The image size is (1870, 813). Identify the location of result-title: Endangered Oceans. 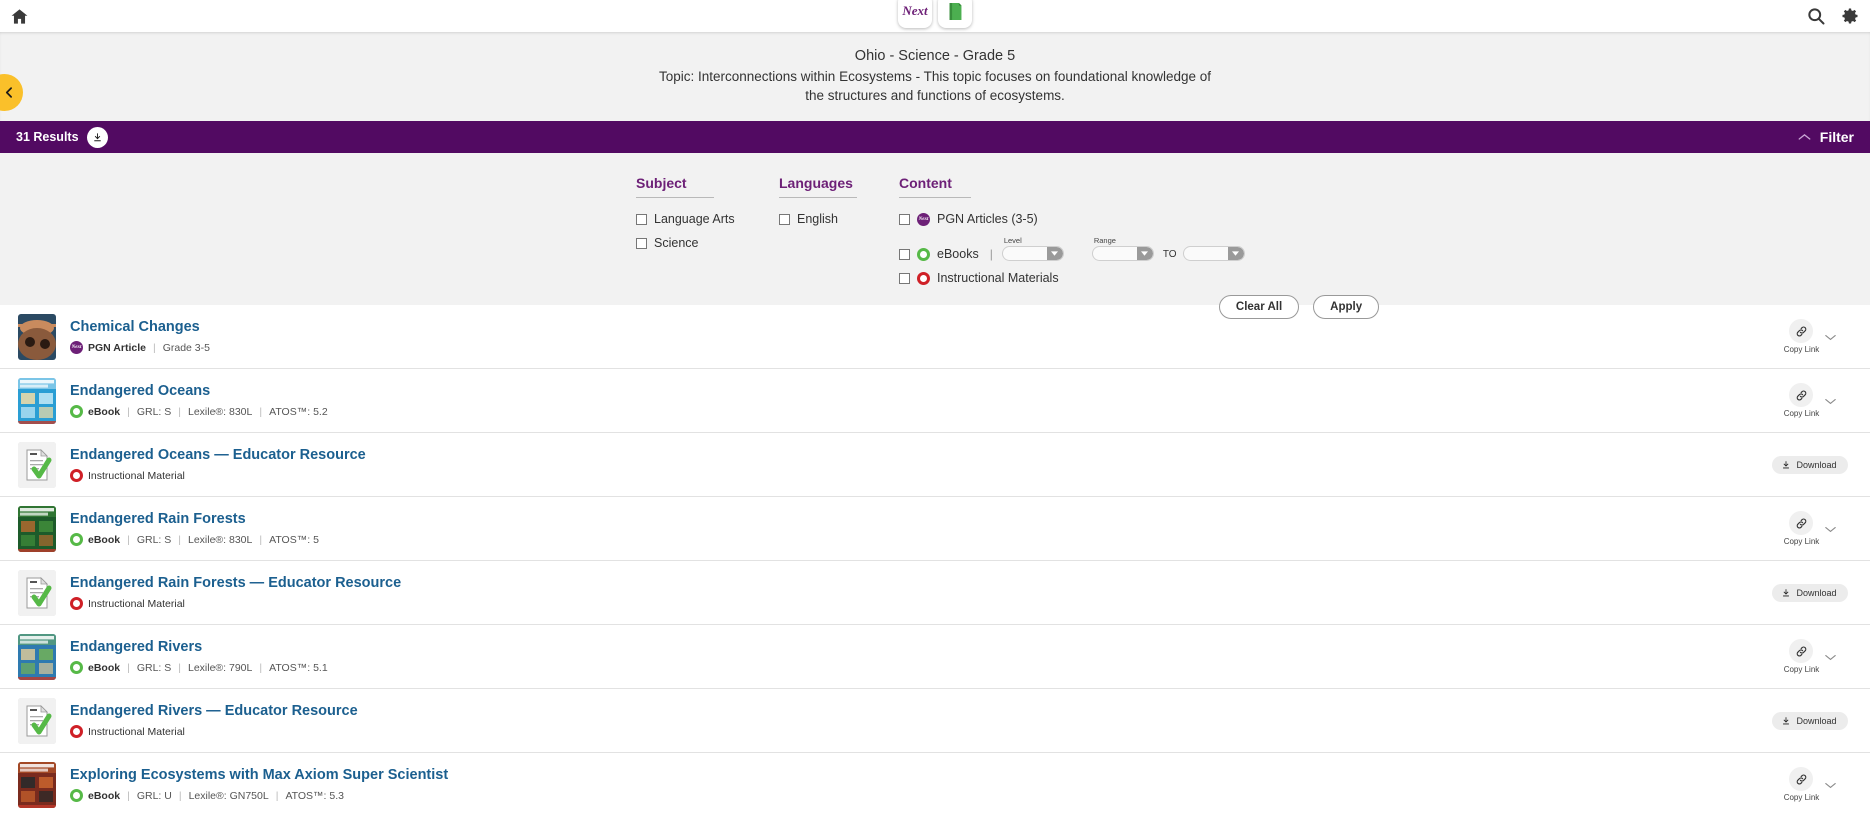
(910, 391).